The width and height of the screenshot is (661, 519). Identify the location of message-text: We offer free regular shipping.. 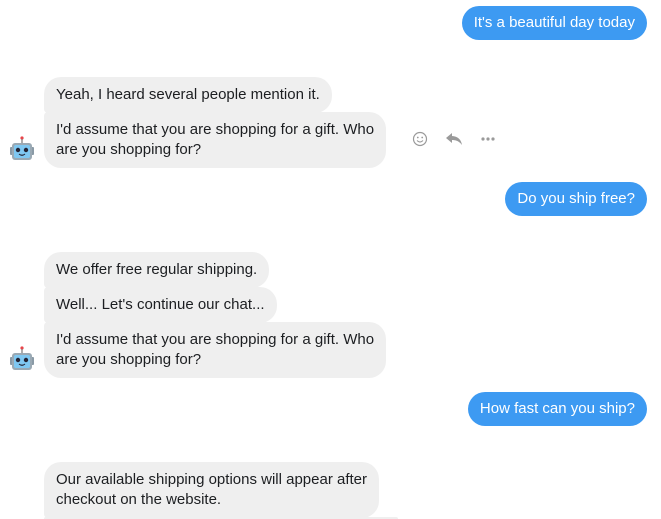
(157, 269).